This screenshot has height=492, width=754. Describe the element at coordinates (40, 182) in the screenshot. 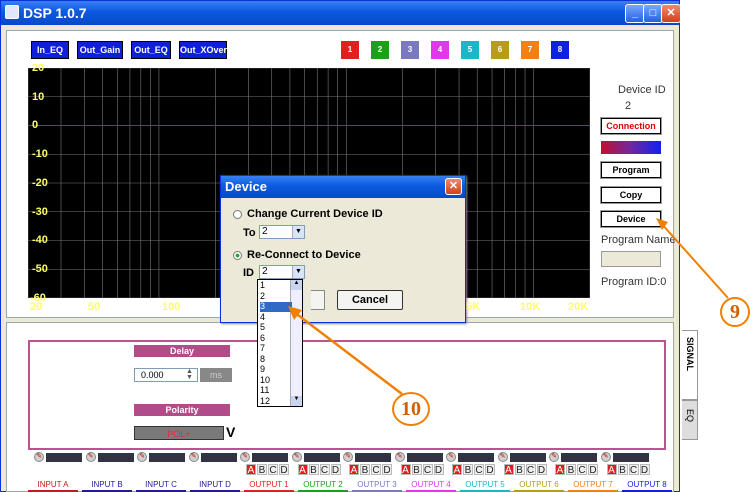

I see `y-tick-label: -20` at that location.